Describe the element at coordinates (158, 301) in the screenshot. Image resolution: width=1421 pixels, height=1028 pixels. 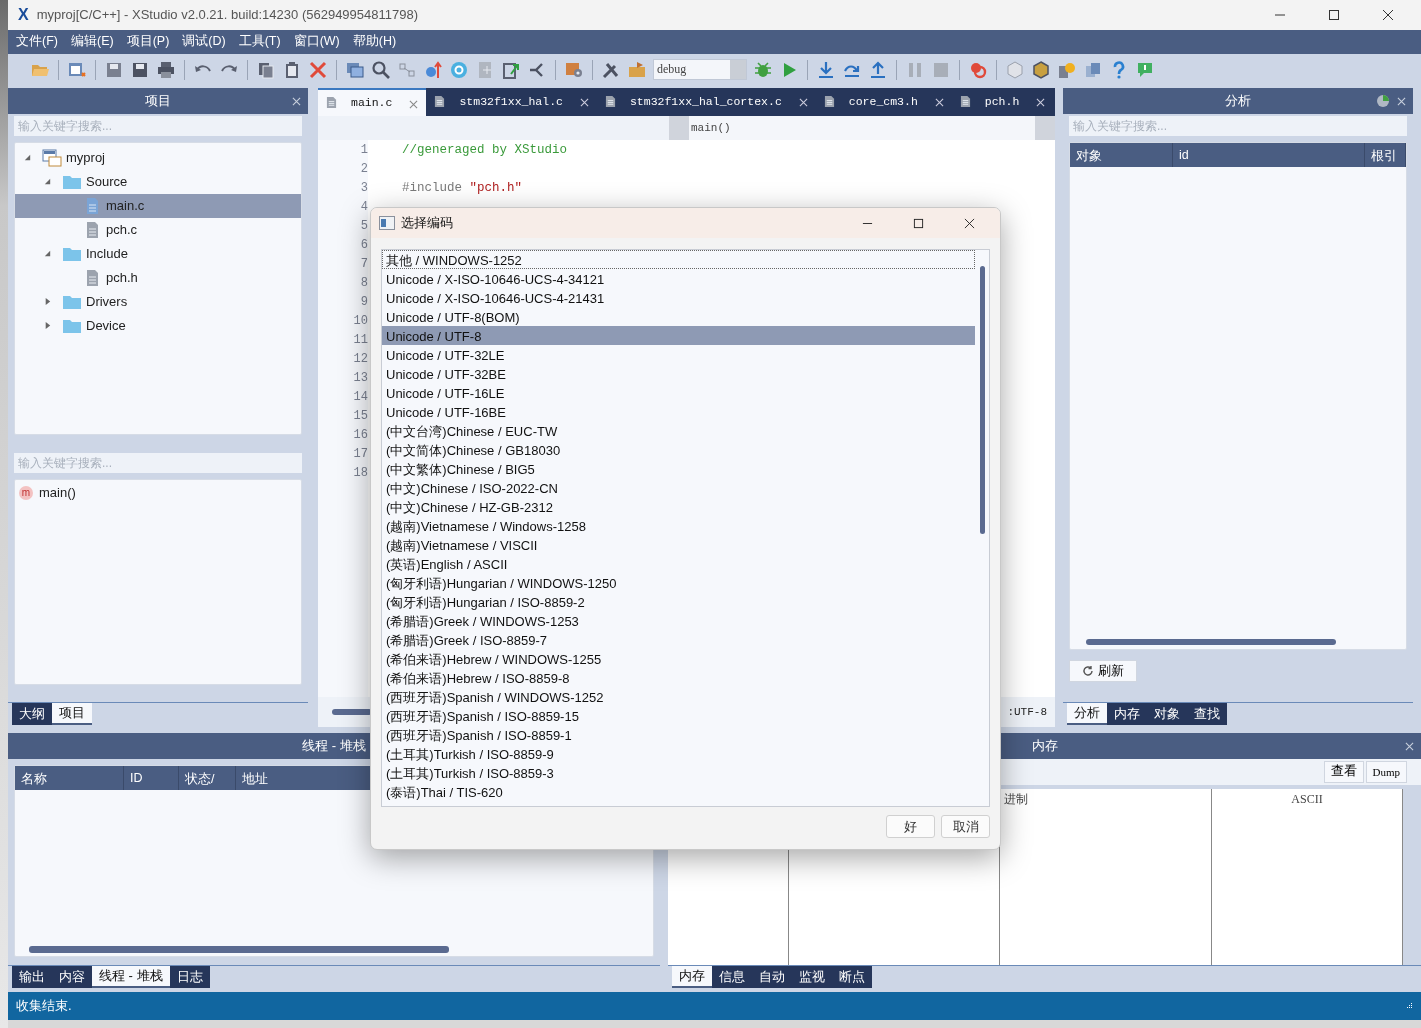
I see `tree-item: Drivers` at that location.